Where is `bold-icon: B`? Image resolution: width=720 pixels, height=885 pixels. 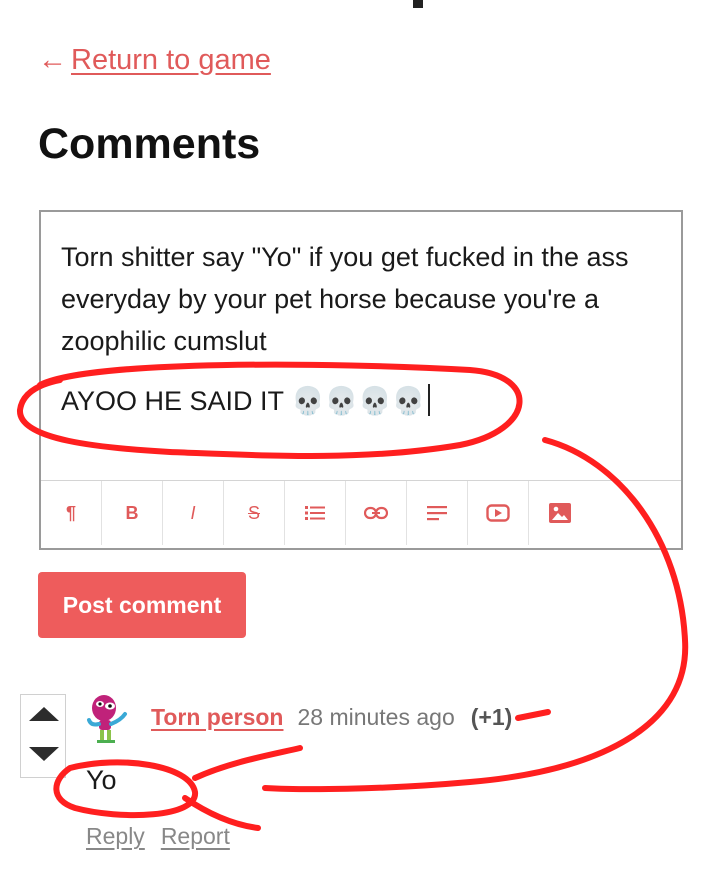
bold-icon: B is located at coordinates (132, 512).